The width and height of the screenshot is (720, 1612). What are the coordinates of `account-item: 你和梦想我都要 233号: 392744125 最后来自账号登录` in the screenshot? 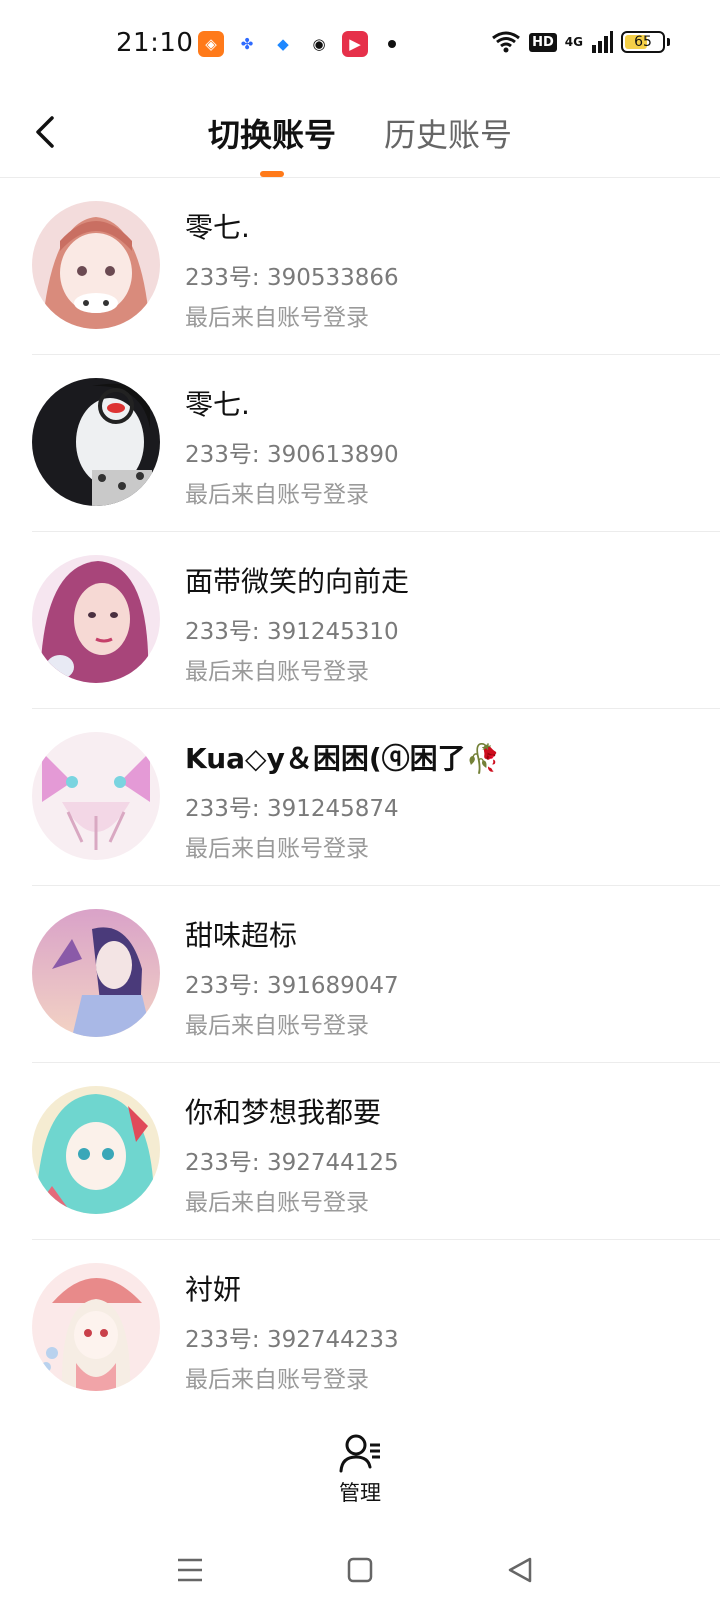 It's located at (376, 1151).